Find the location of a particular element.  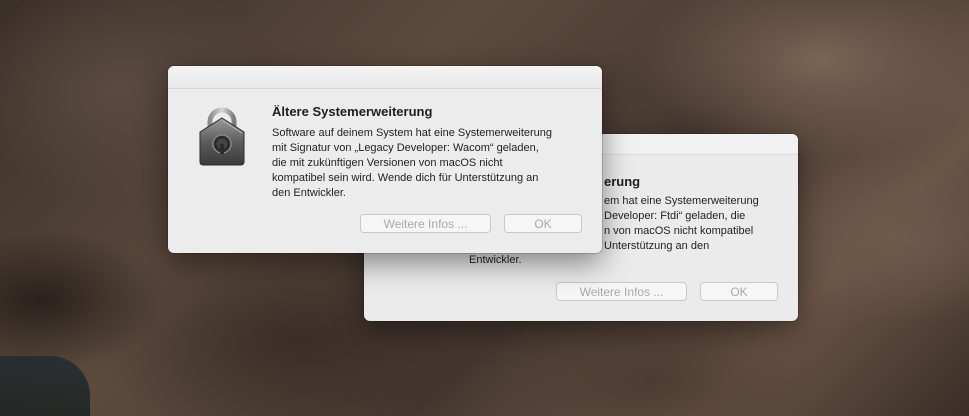

dialog-message-line: Unterstützung an den is located at coordinates (657, 246).